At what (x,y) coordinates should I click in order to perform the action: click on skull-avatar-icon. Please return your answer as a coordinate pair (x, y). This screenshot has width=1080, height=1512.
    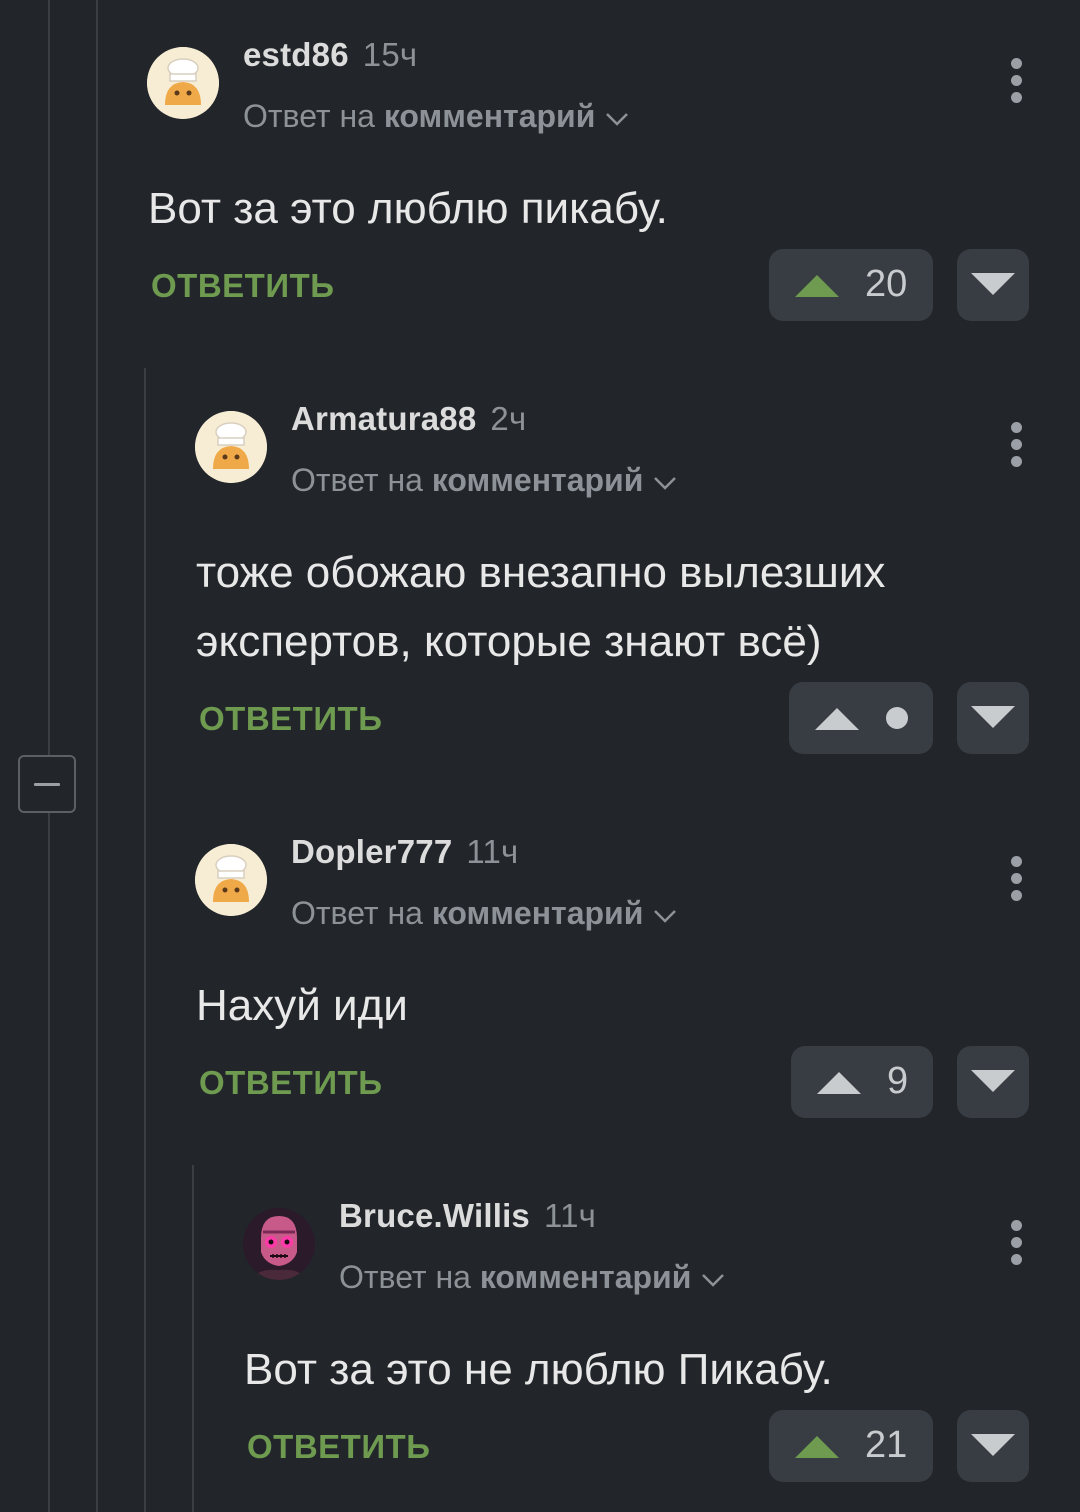
    Looking at the image, I should click on (279, 1244).